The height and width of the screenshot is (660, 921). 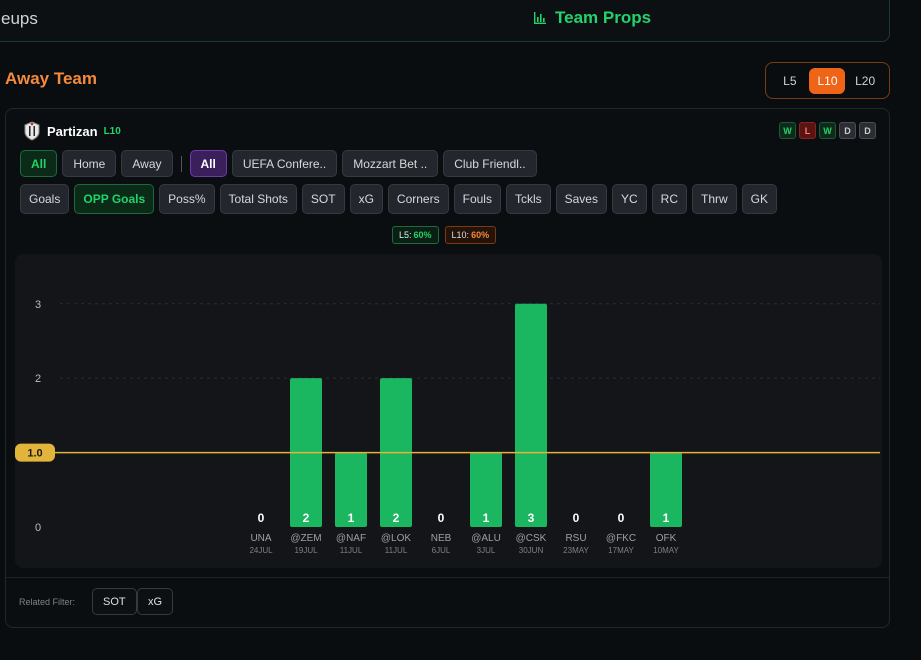 I want to click on x-tick-label: @LOK, so click(x=396, y=538).